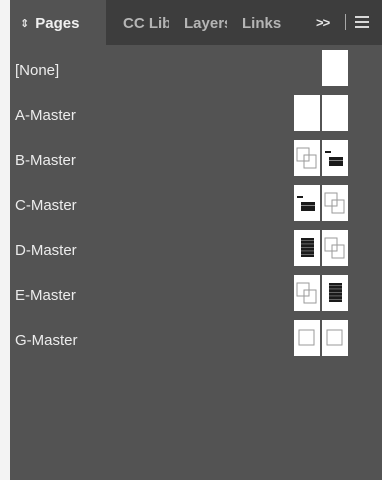 The width and height of the screenshot is (382, 480). Describe the element at coordinates (196, 206) in the screenshot. I see `master-row: C-Master` at that location.